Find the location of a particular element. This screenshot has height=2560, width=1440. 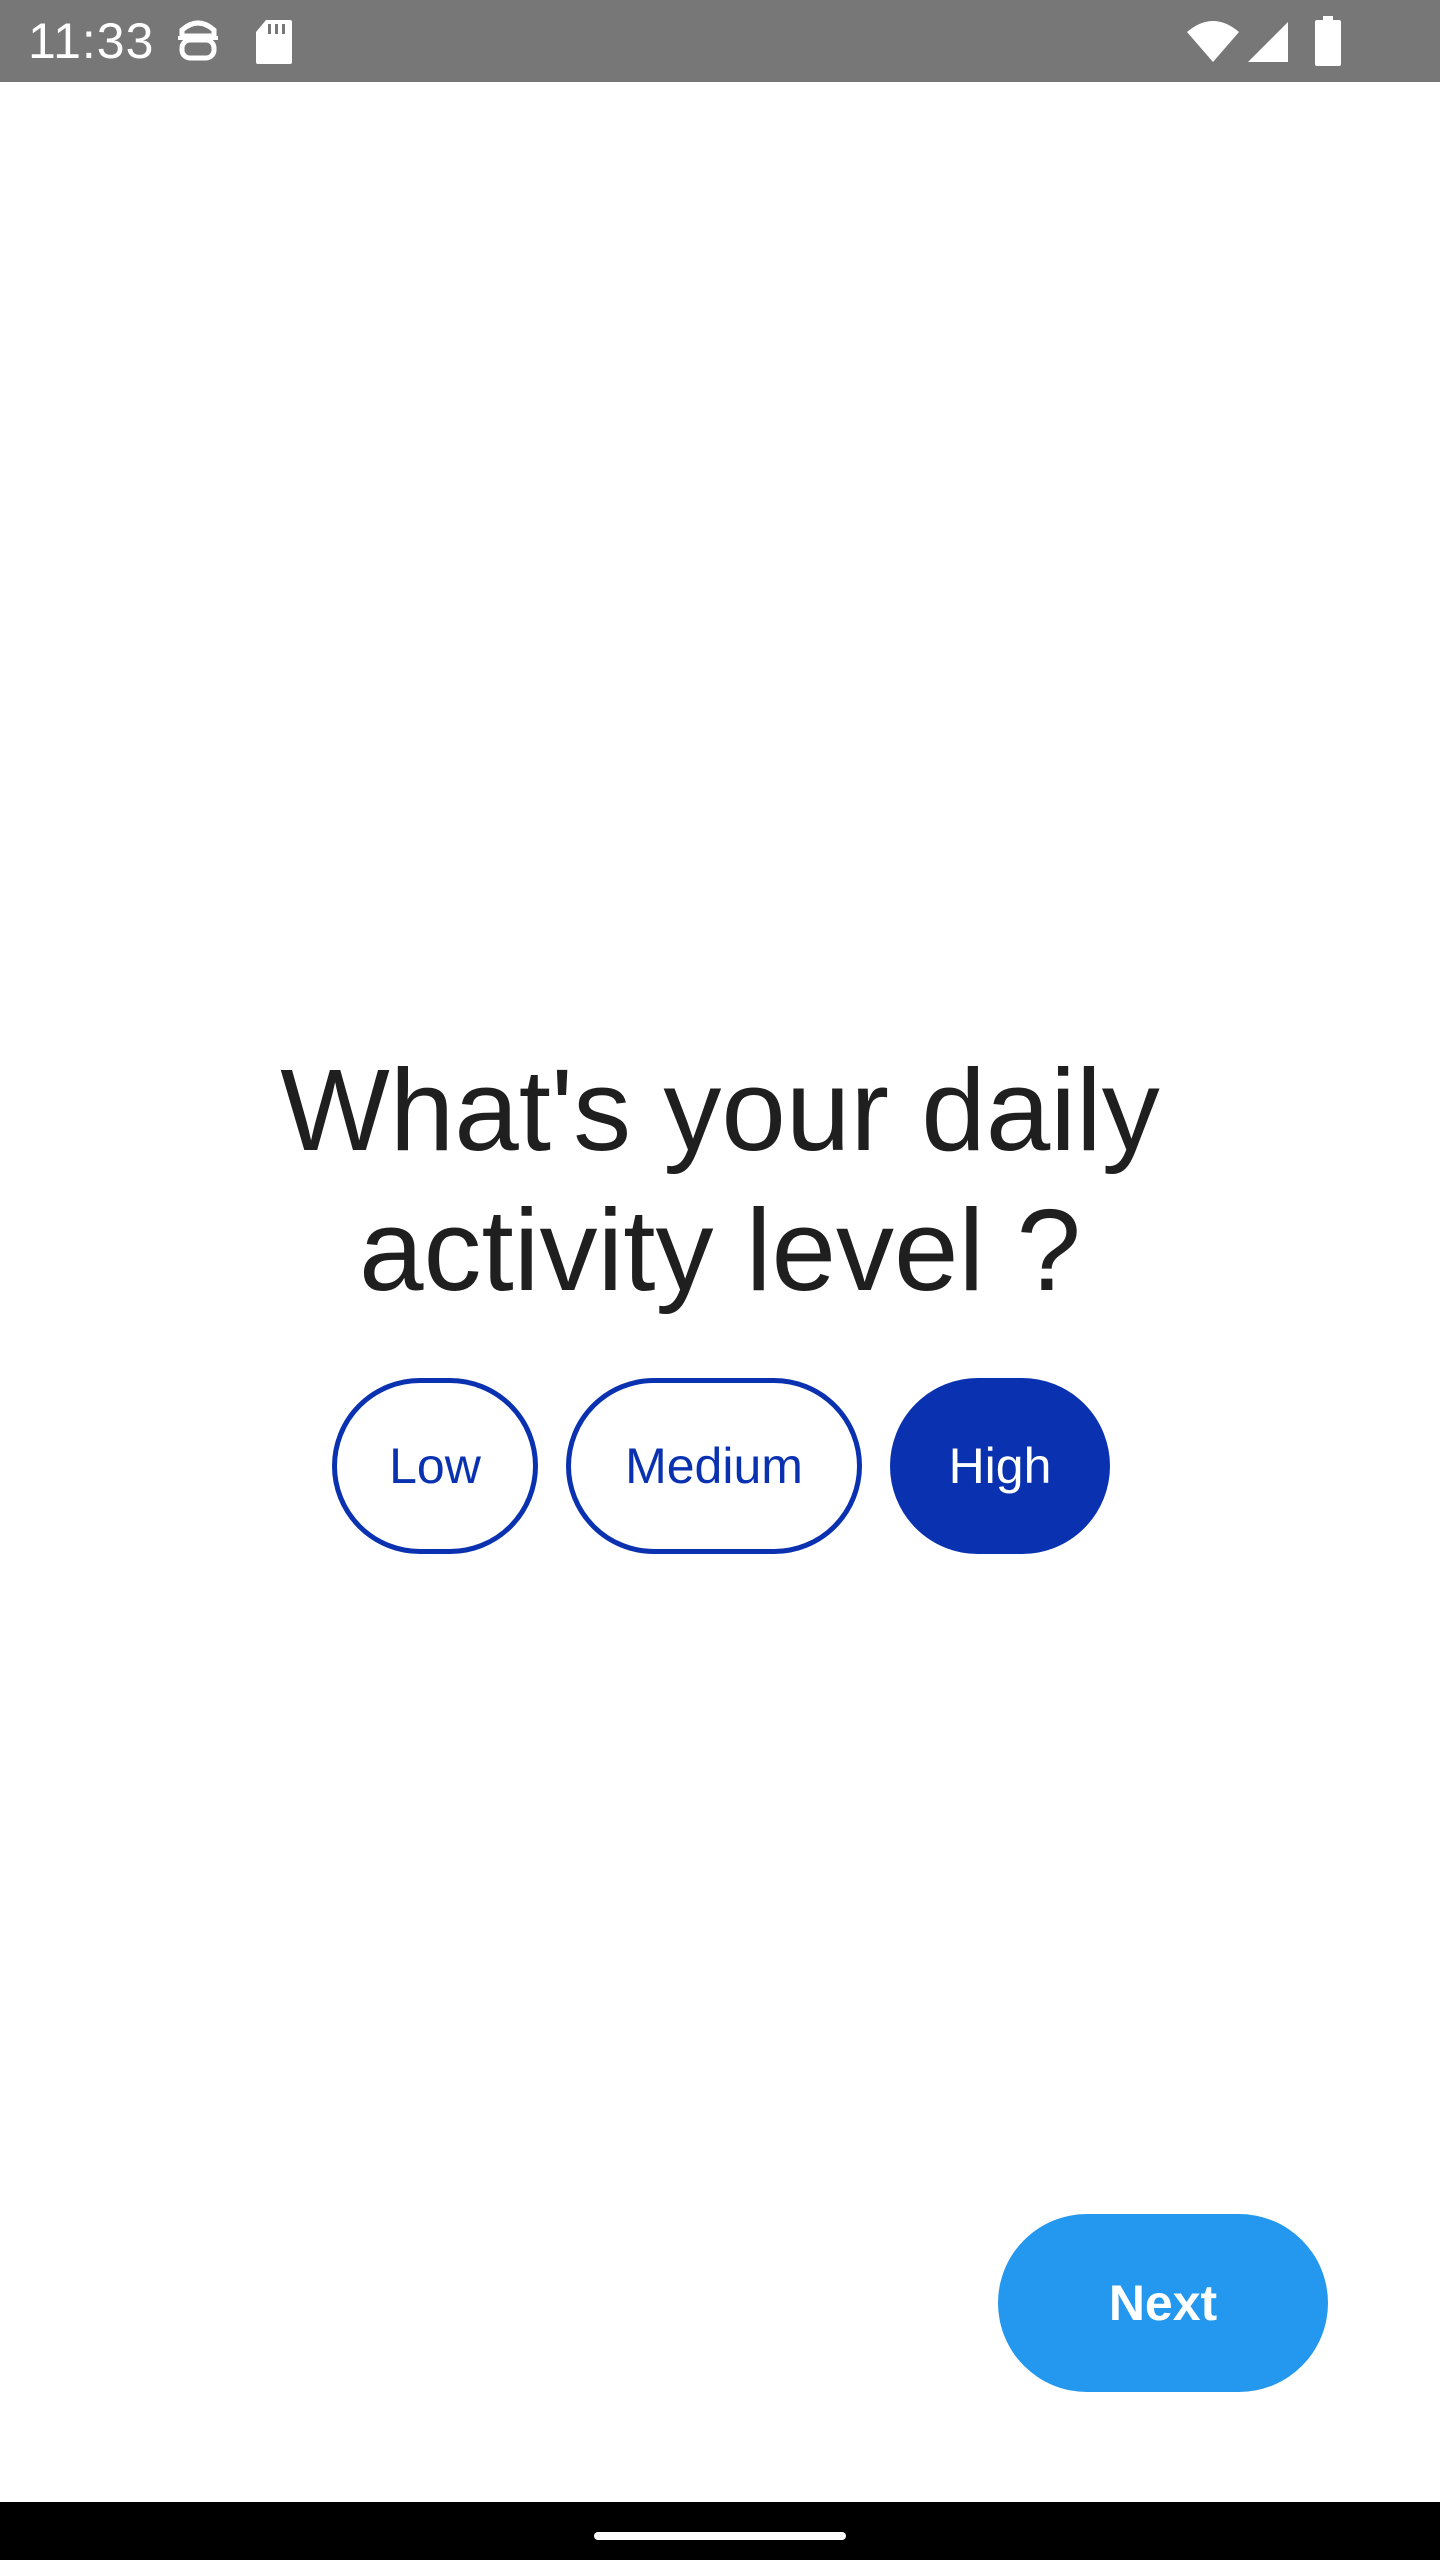

question-line-2: activity level ? is located at coordinates (720, 1250).